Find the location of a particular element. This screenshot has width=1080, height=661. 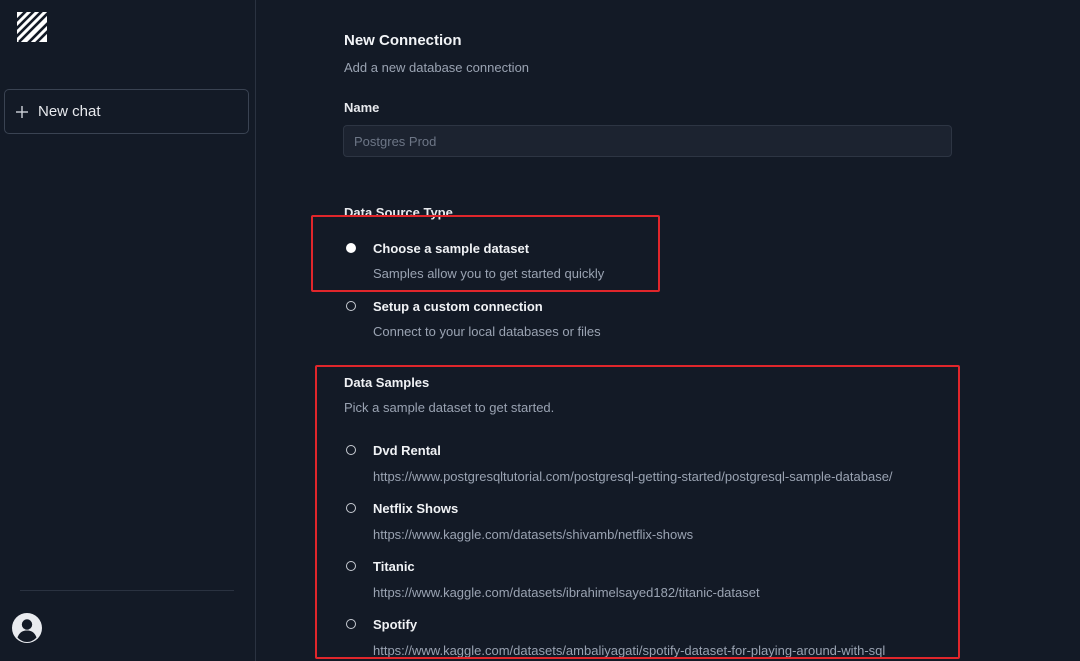

sample-dataset-radio is located at coordinates (351, 248).